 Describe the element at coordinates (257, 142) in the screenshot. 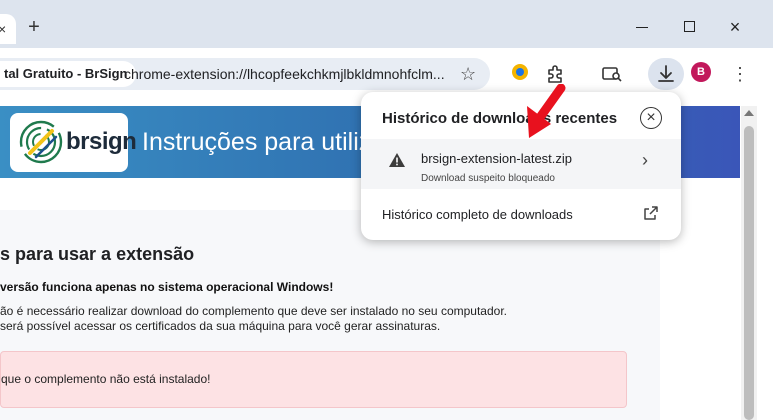

I see `banner-title: Instruções para utiliz` at that location.